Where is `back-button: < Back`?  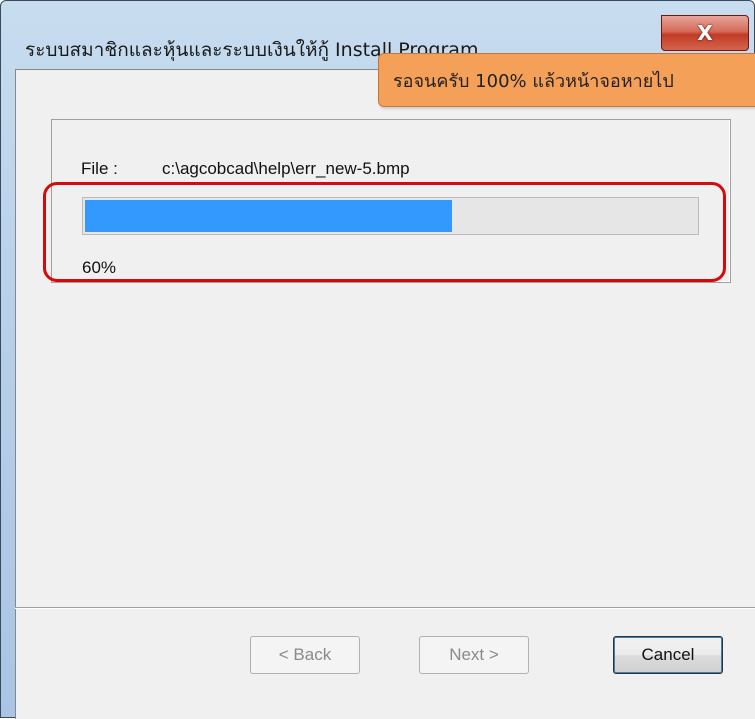
back-button: < Back is located at coordinates (305, 655).